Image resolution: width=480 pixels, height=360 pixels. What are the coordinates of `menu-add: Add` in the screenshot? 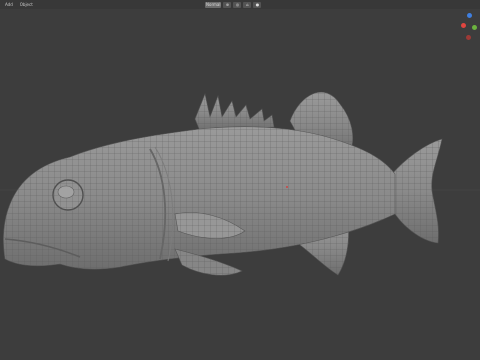 It's located at (9, 4).